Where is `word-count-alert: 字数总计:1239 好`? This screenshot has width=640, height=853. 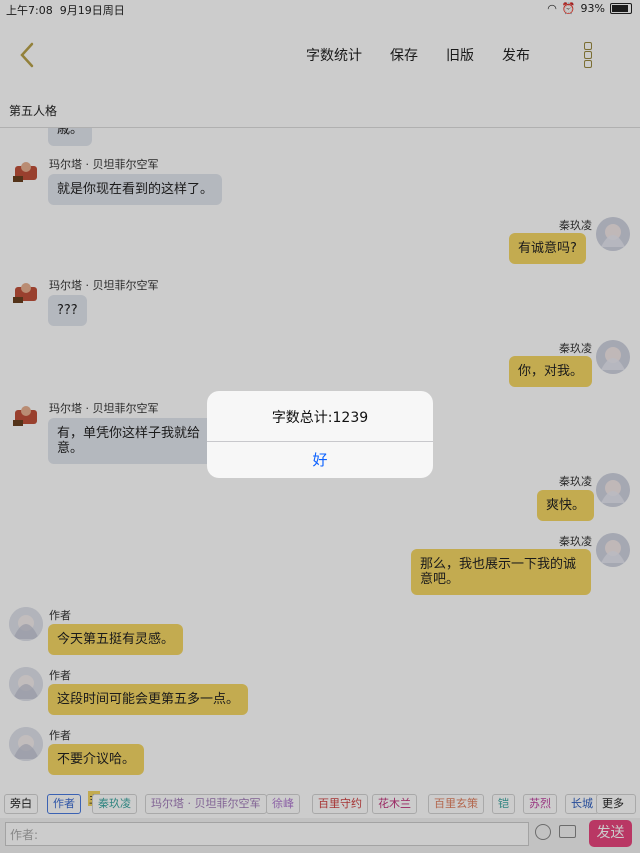
word-count-alert: 字数总计:1239 好 is located at coordinates (320, 434).